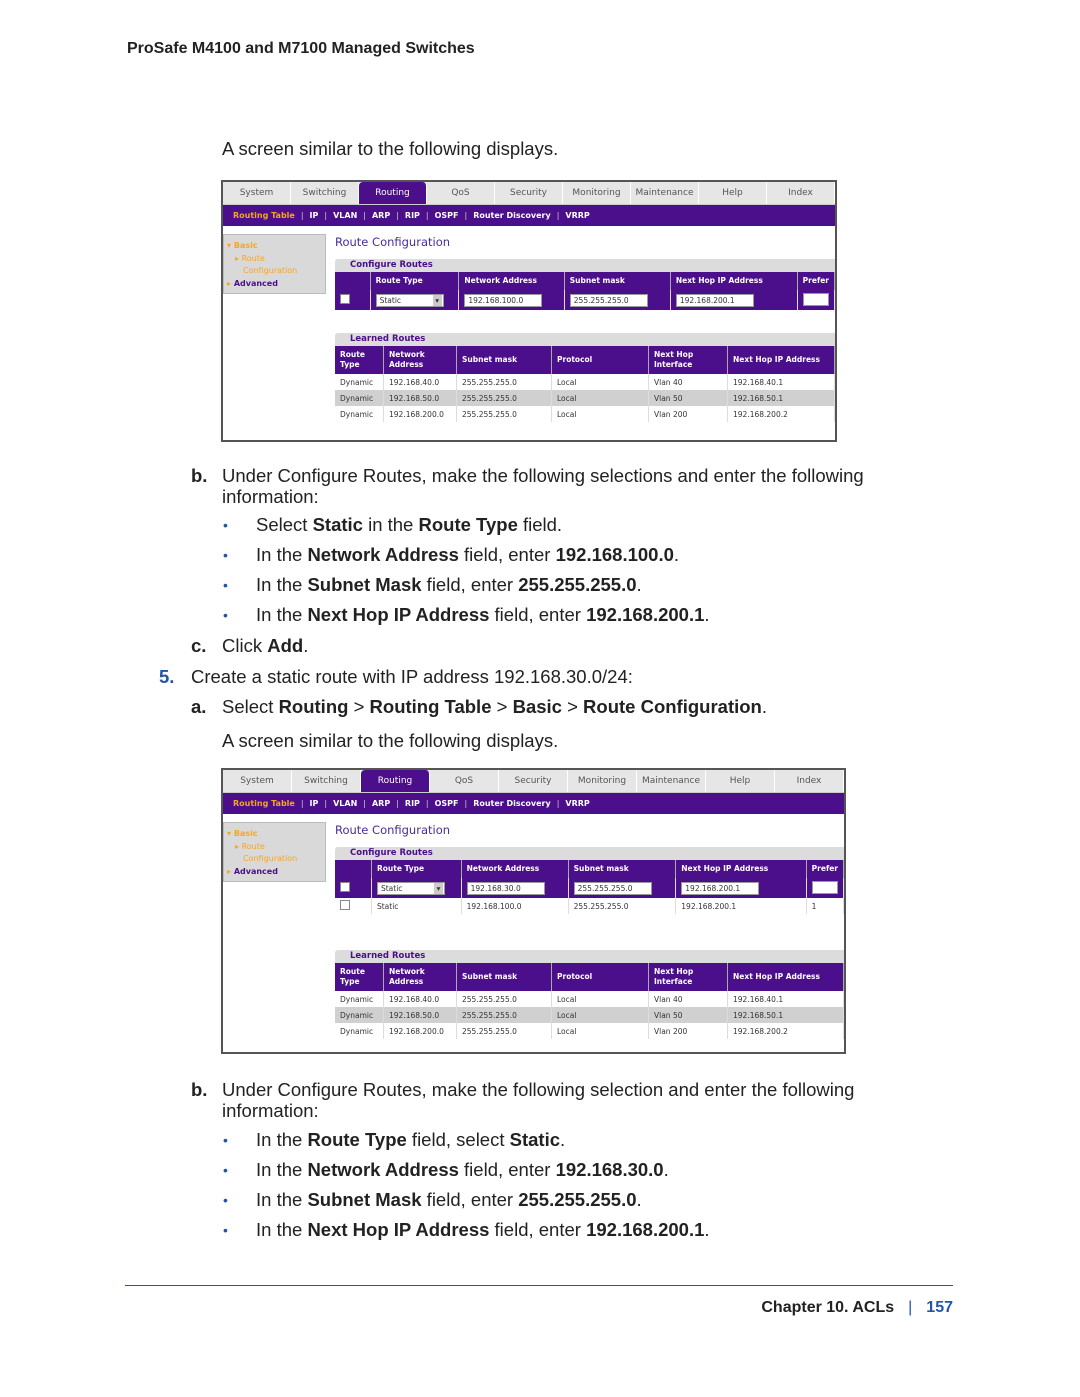 This screenshot has width=1080, height=1397. I want to click on network-address-input: 192.168.100.0, so click(503, 300).